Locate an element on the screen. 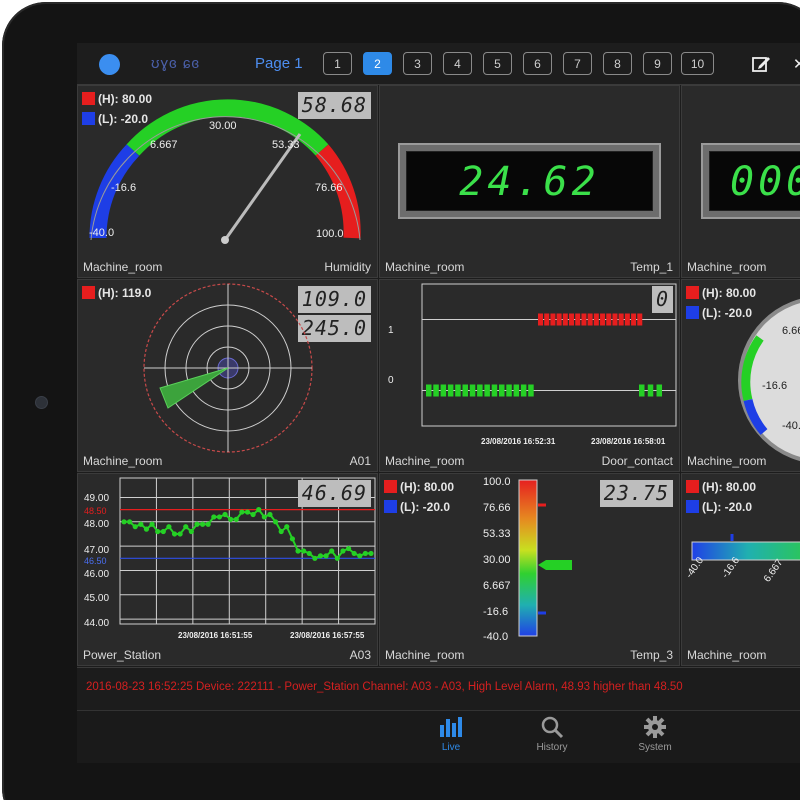  temp1-display-widget: 24.62 Machine_room Temp_1 is located at coordinates (529, 181).